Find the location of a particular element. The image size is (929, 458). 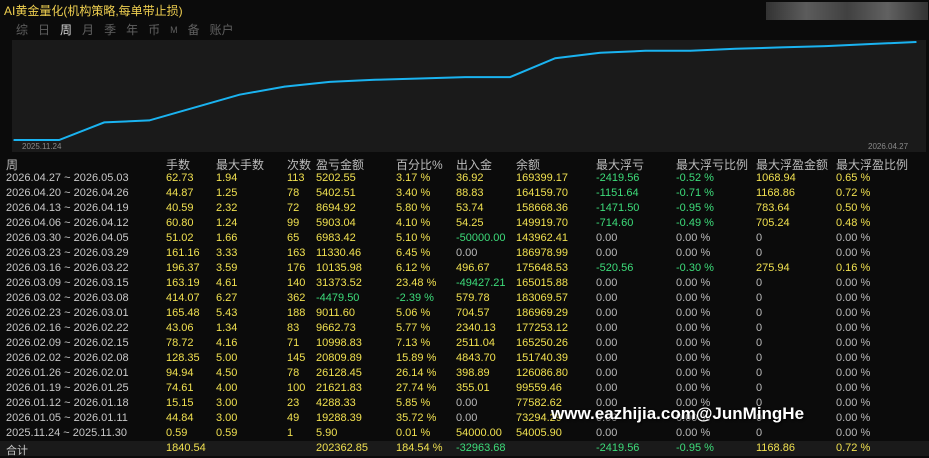

cell-col-9: -0.30 % is located at coordinates (695, 268).